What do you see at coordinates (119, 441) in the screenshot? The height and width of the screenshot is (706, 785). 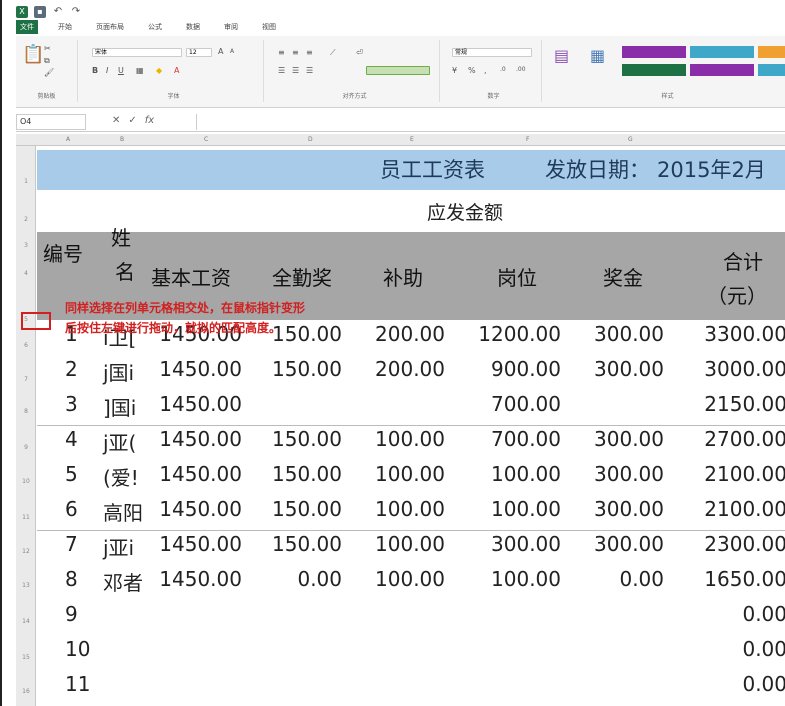 I see `cell-name: j亚(` at bounding box center [119, 441].